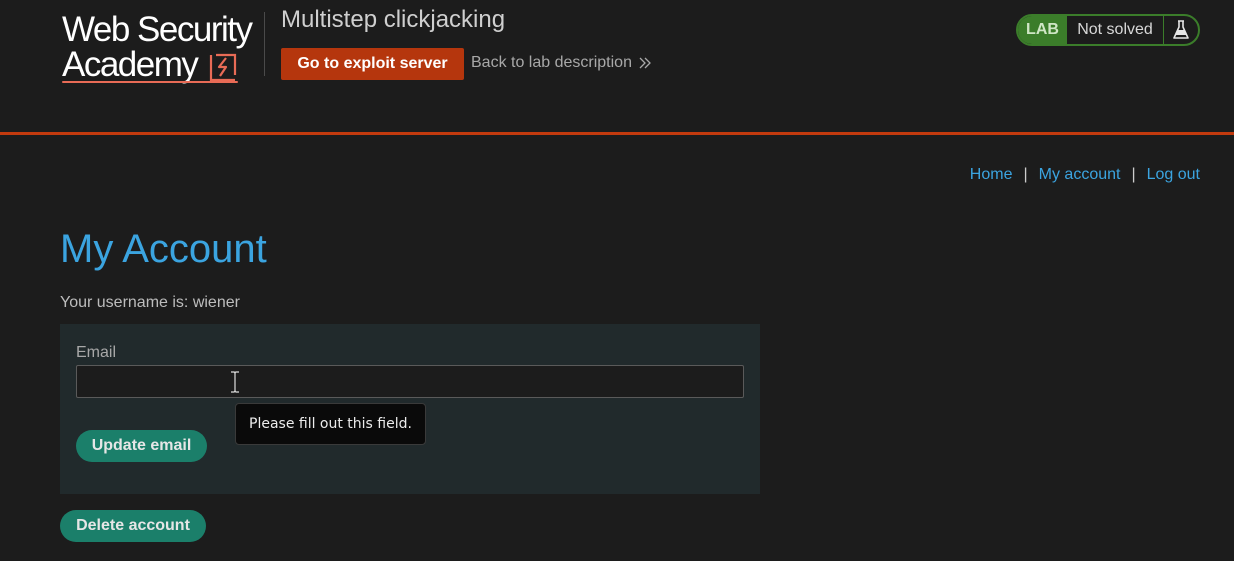 This screenshot has height=561, width=1234. What do you see at coordinates (1173, 175) in the screenshot?
I see `nav-log-out-link: Log out` at bounding box center [1173, 175].